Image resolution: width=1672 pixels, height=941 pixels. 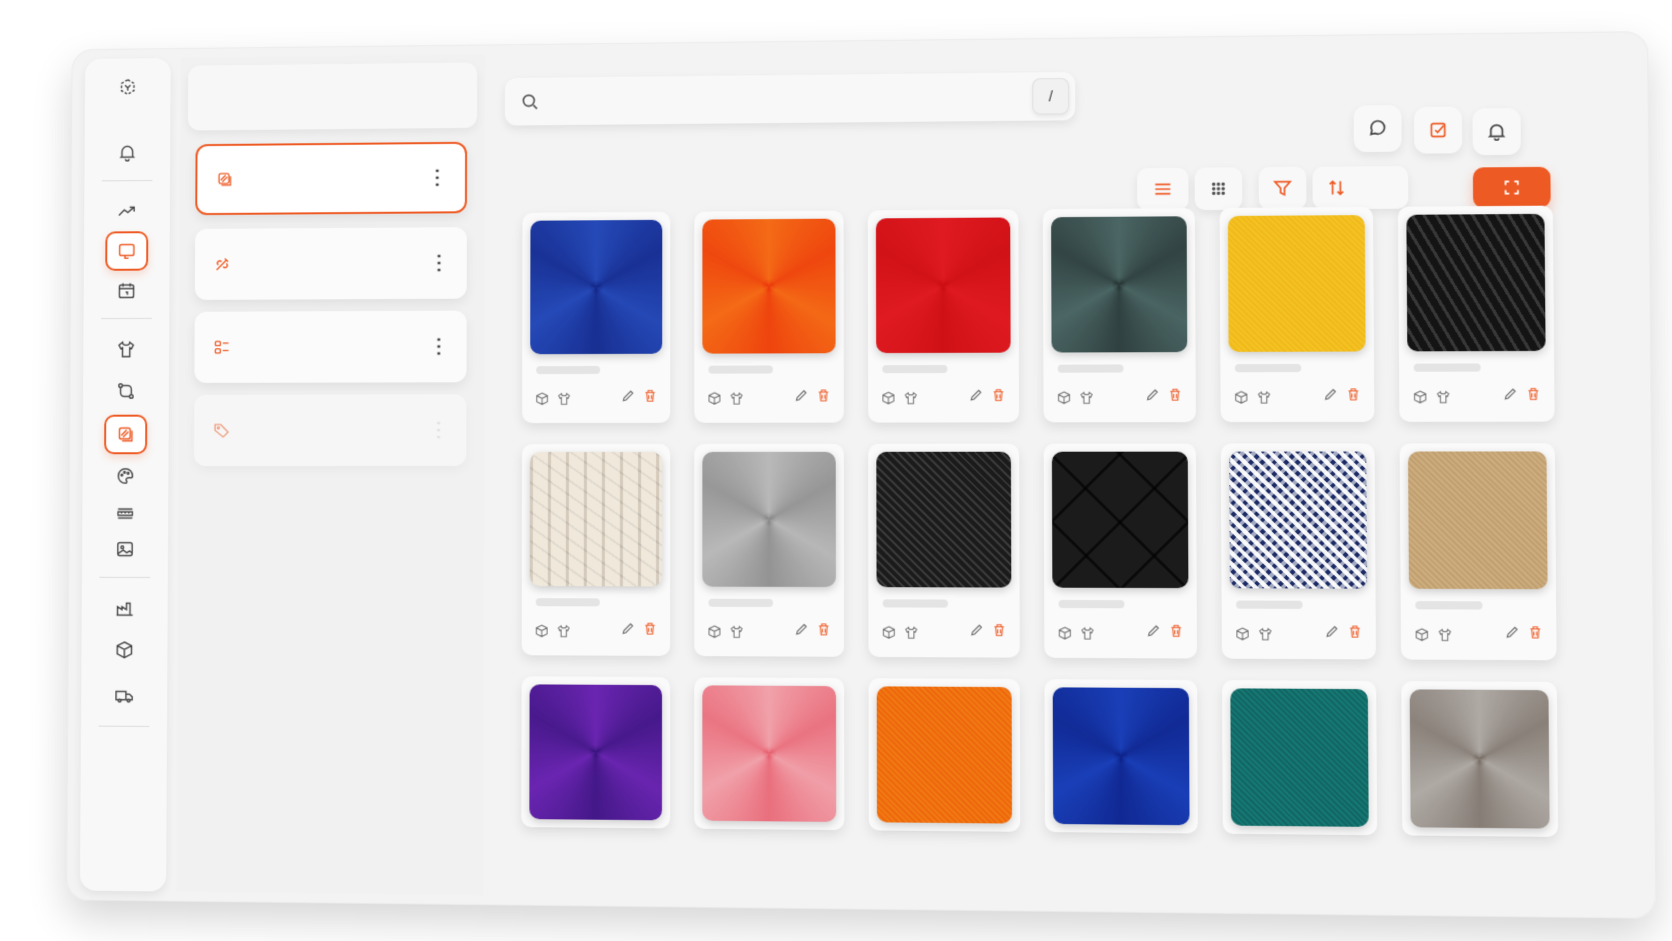 I want to click on sidebar-item-products, so click(x=124, y=650).